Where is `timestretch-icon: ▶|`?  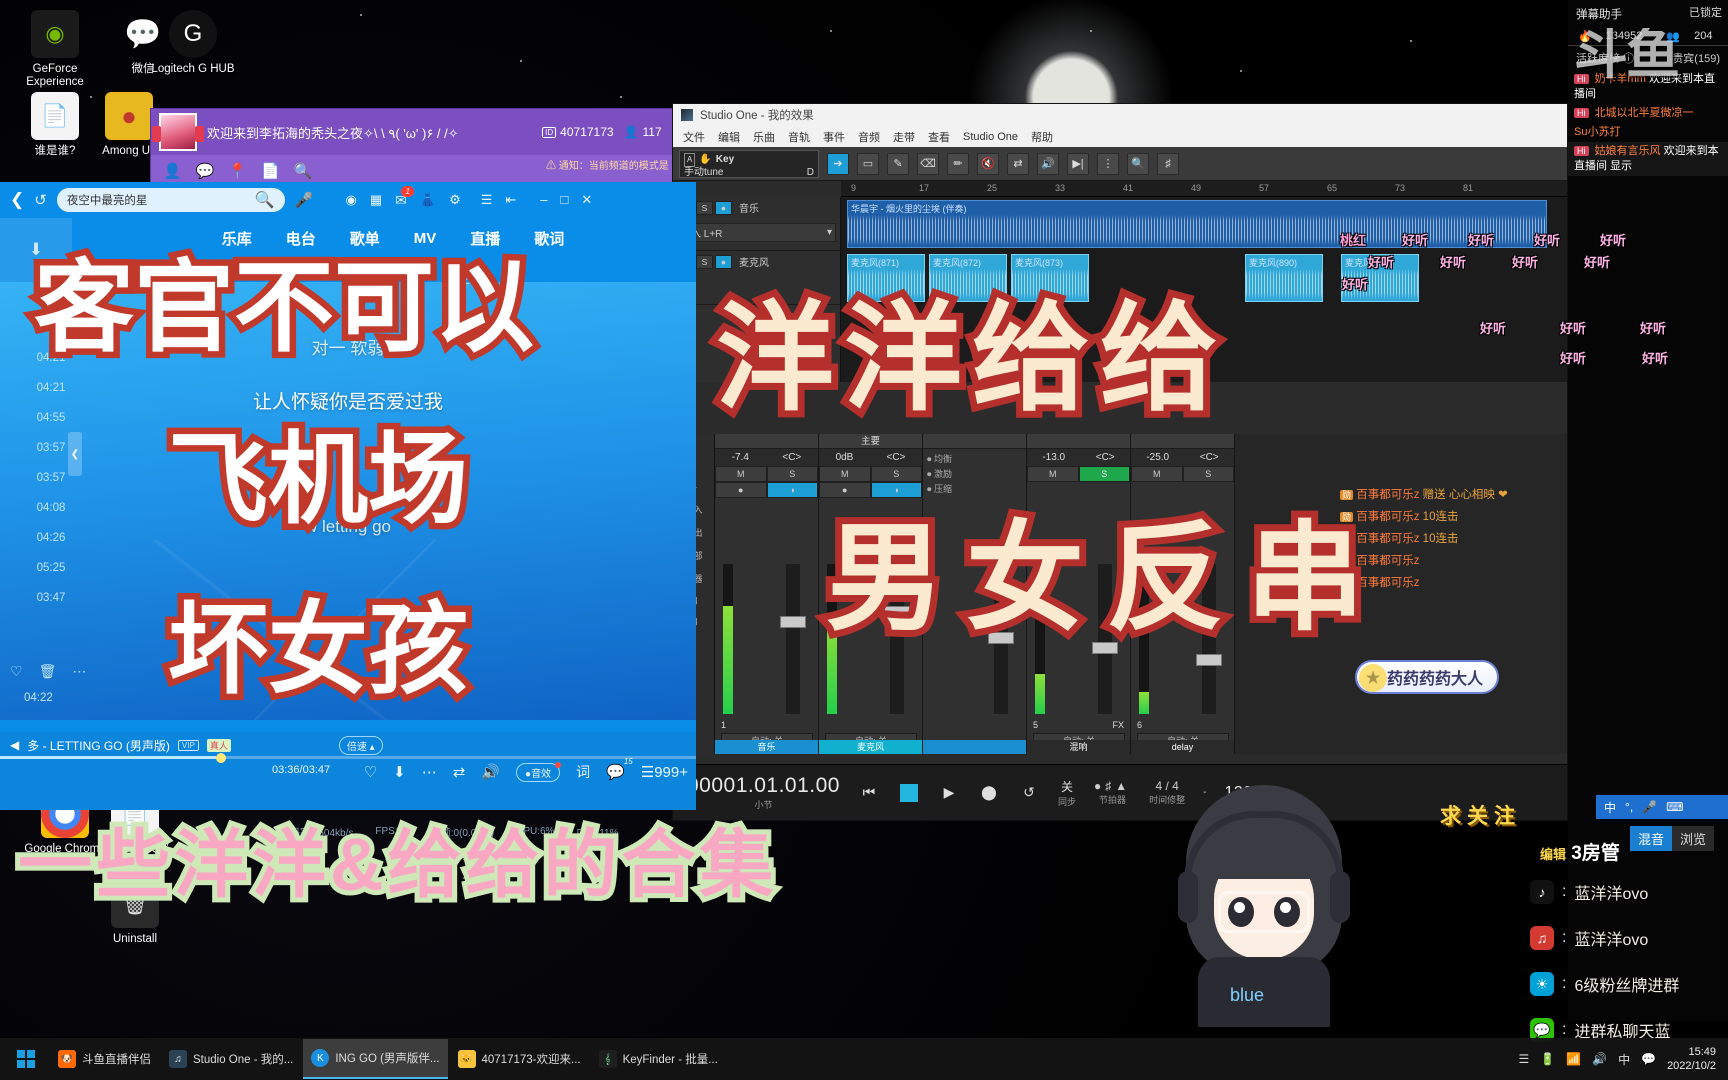 timestretch-icon: ▶| is located at coordinates (1078, 163).